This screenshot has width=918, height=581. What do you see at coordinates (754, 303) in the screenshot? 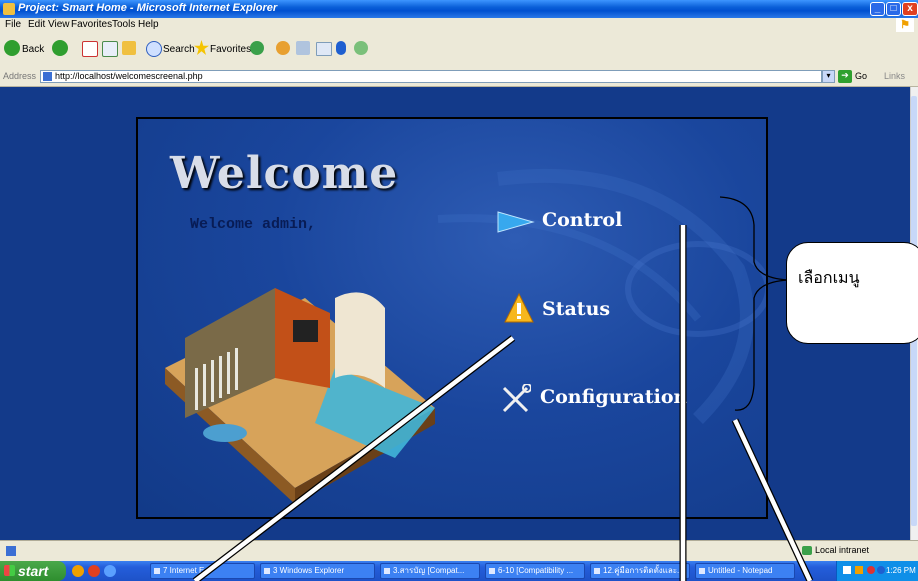
I see `menu-bracket` at bounding box center [754, 303].